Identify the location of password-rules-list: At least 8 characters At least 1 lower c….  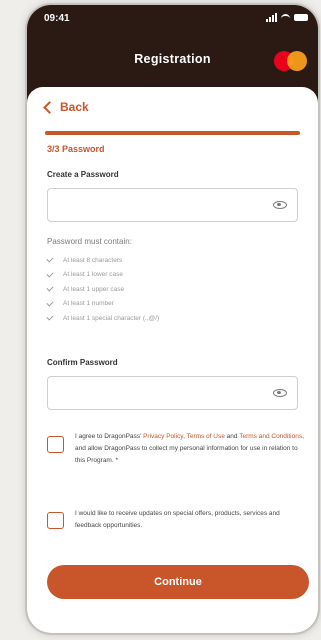
(102, 289).